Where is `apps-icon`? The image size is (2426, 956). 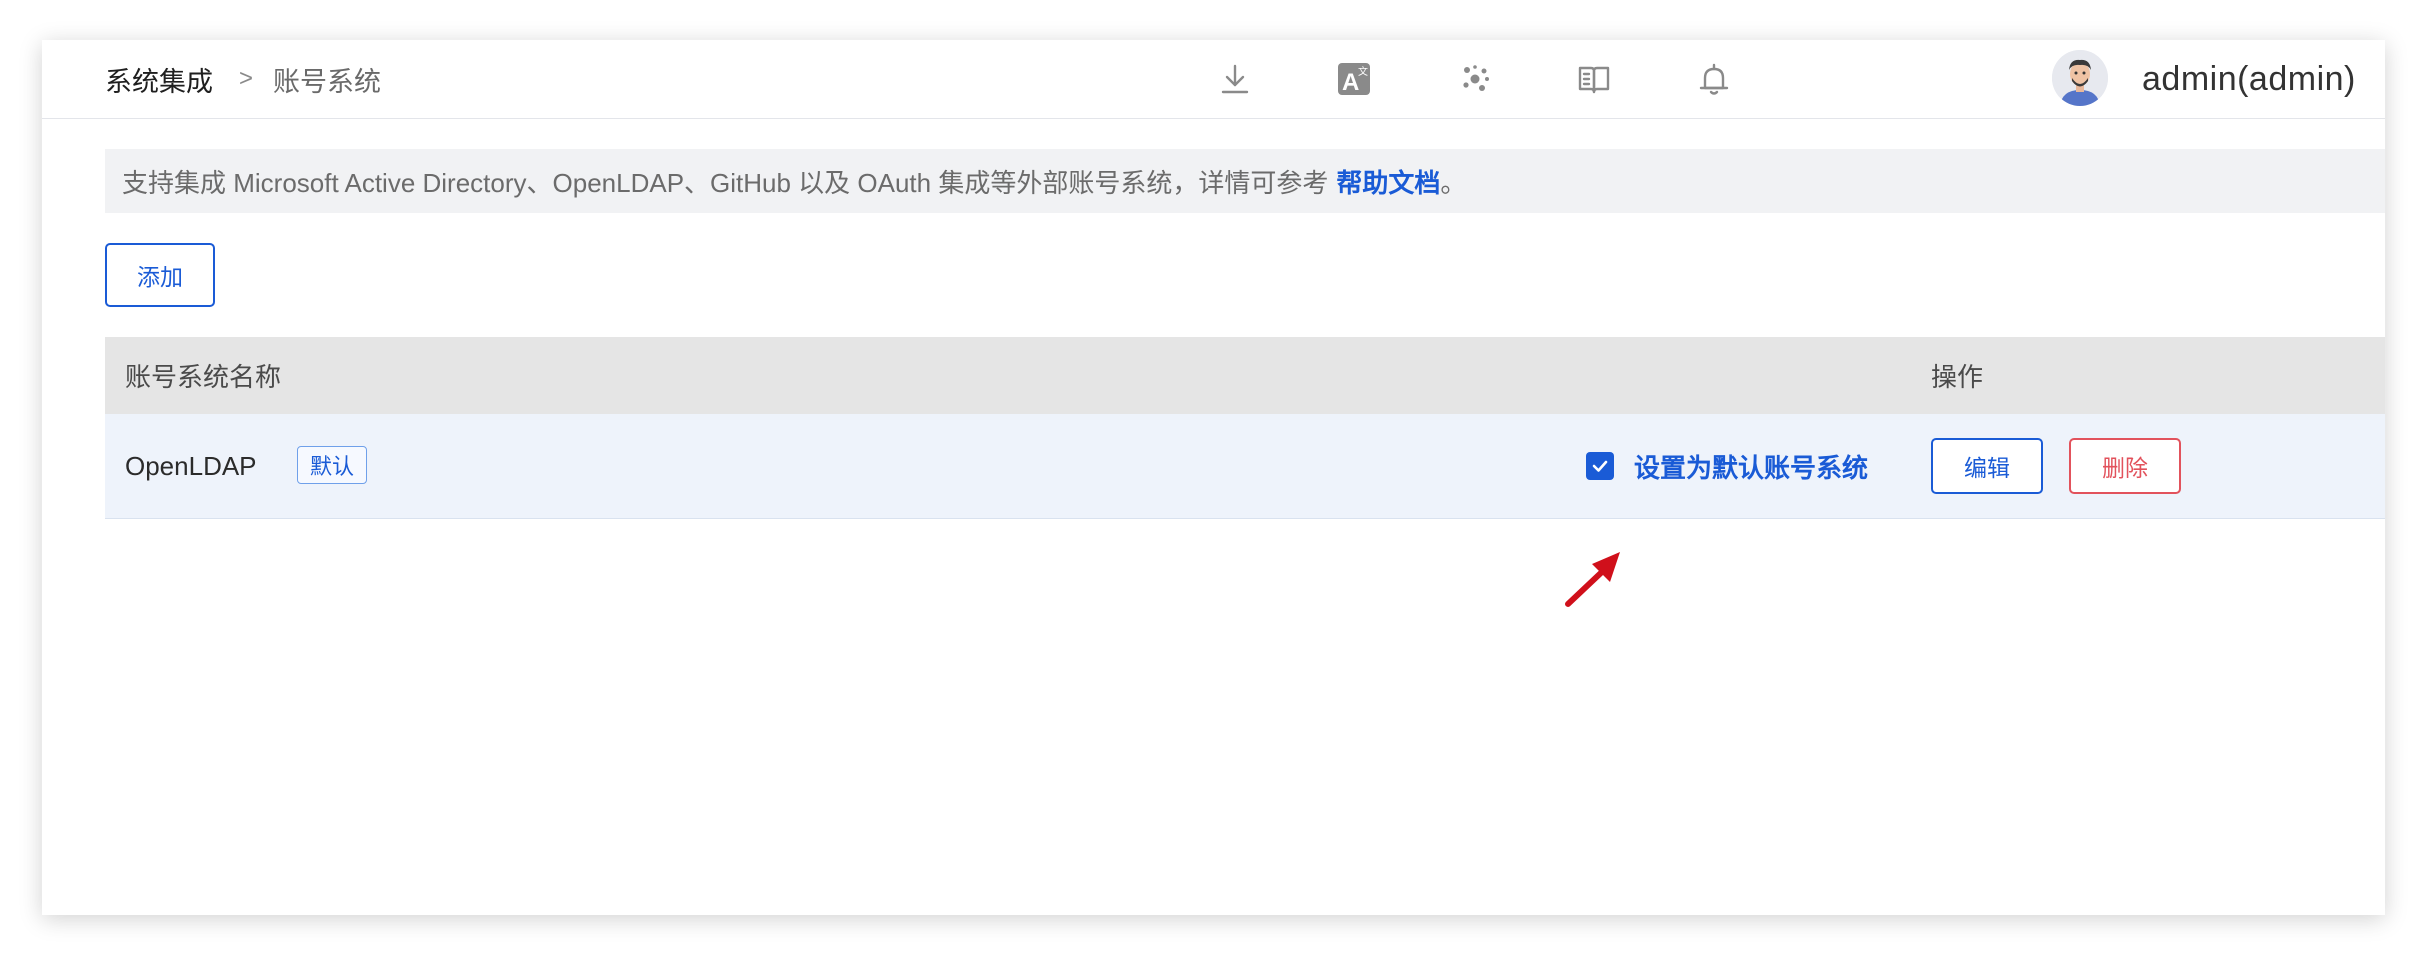
apps-icon is located at coordinates (1475, 79).